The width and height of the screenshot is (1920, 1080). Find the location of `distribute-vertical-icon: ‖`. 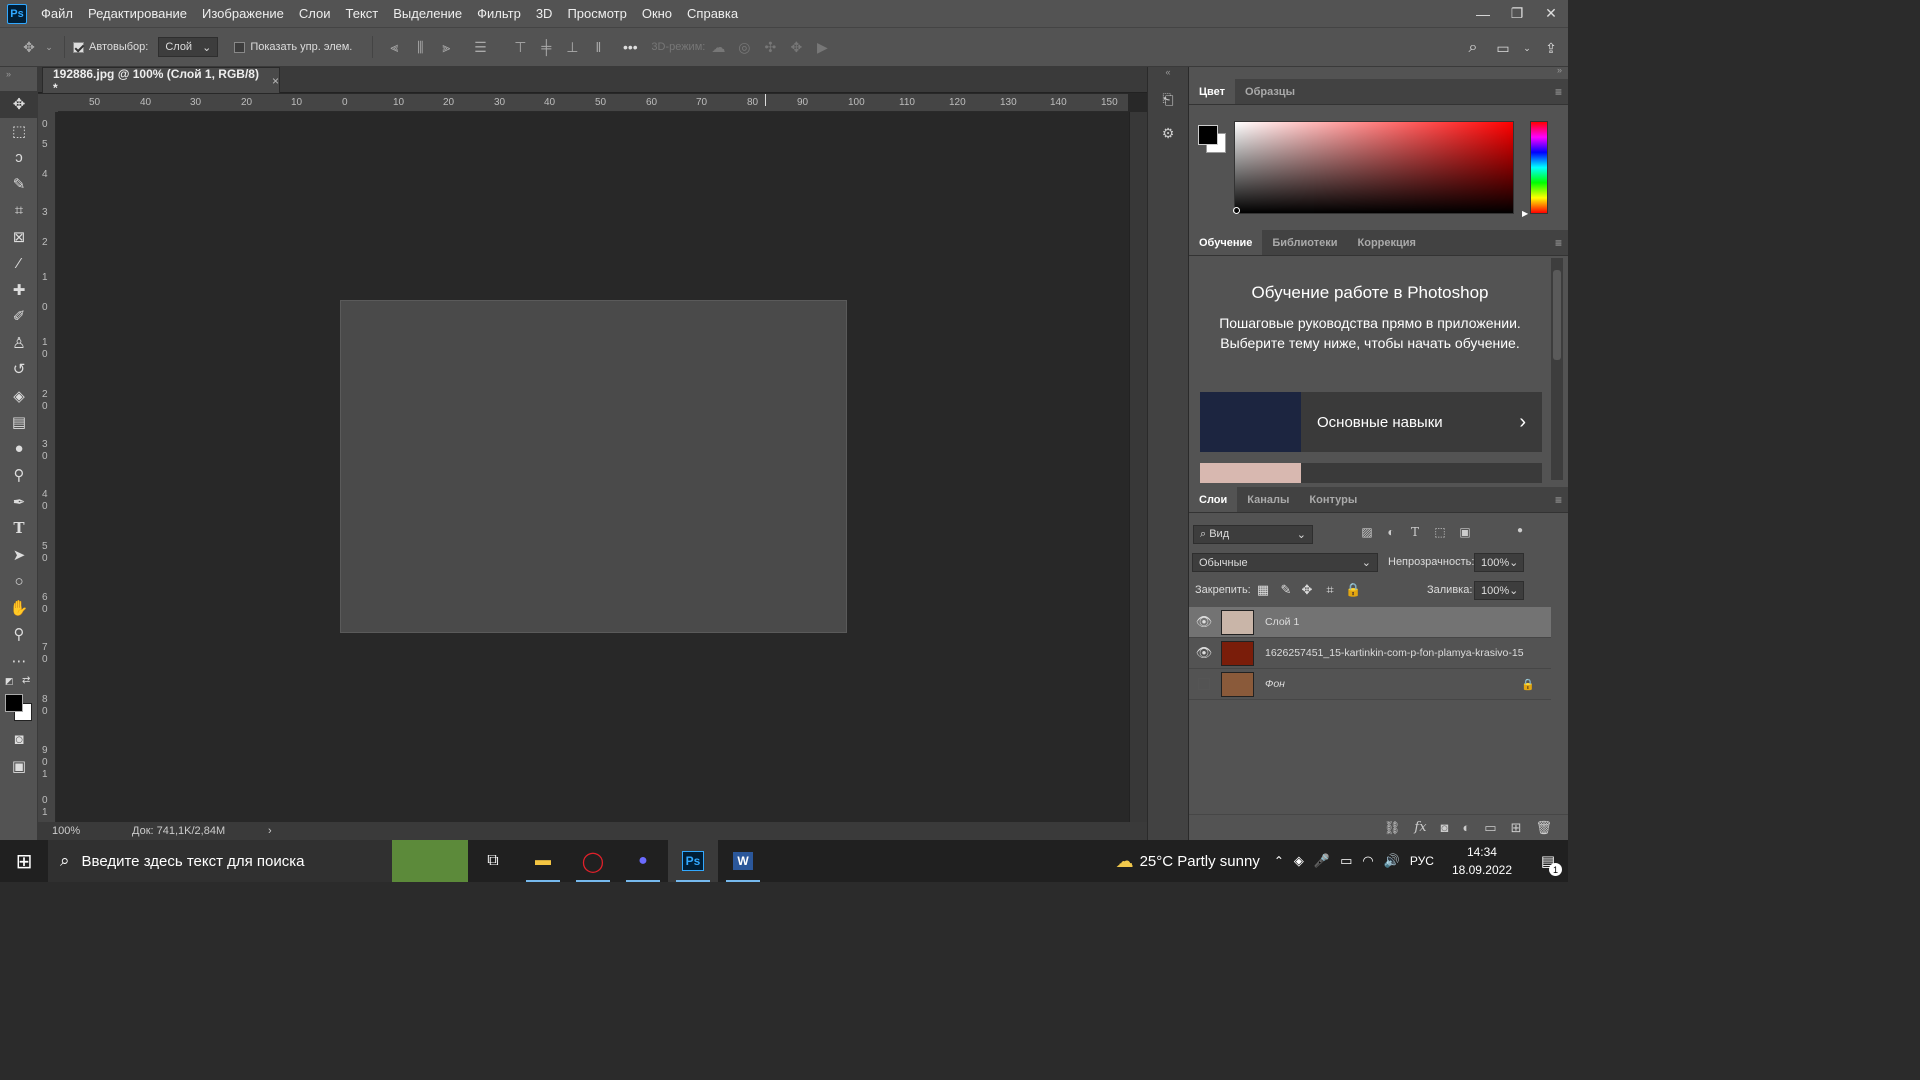

distribute-vertical-icon: ‖ is located at coordinates (598, 47).